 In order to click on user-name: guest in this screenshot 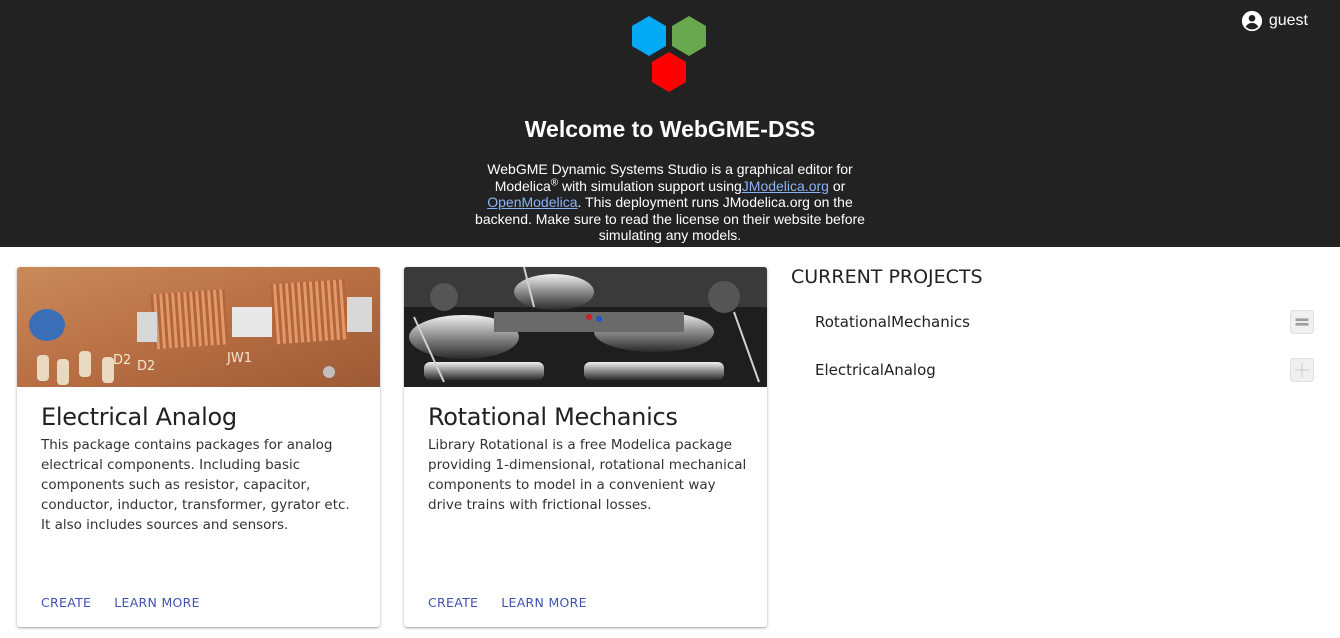, I will do `click(1288, 20)`.